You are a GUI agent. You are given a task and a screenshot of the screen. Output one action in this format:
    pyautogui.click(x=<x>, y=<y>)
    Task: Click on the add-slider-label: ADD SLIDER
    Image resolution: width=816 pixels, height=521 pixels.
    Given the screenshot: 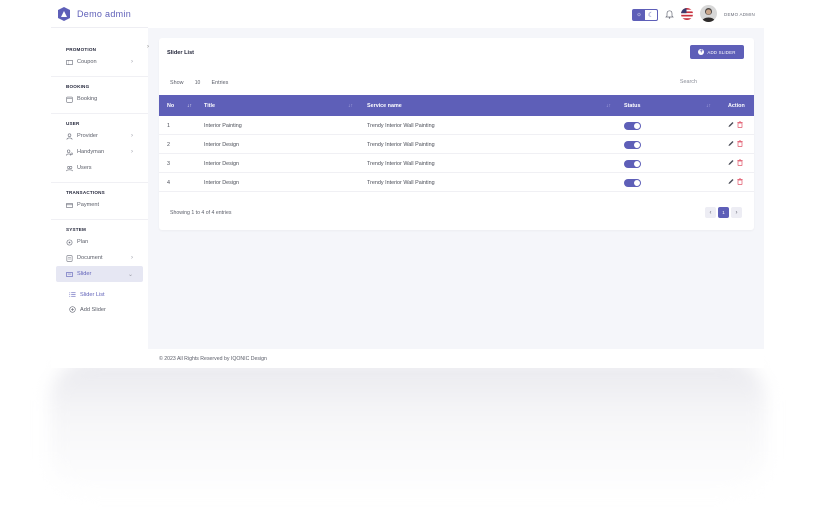 What is the action you would take?
    pyautogui.click(x=721, y=52)
    